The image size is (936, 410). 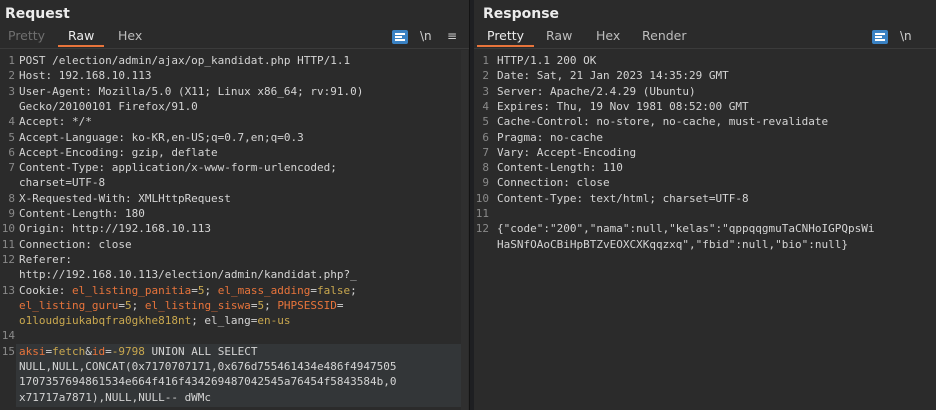 What do you see at coordinates (623, 106) in the screenshot?
I see `code-line: Expires: Thu, 19 Nov 1981 08:52:00 GMT` at bounding box center [623, 106].